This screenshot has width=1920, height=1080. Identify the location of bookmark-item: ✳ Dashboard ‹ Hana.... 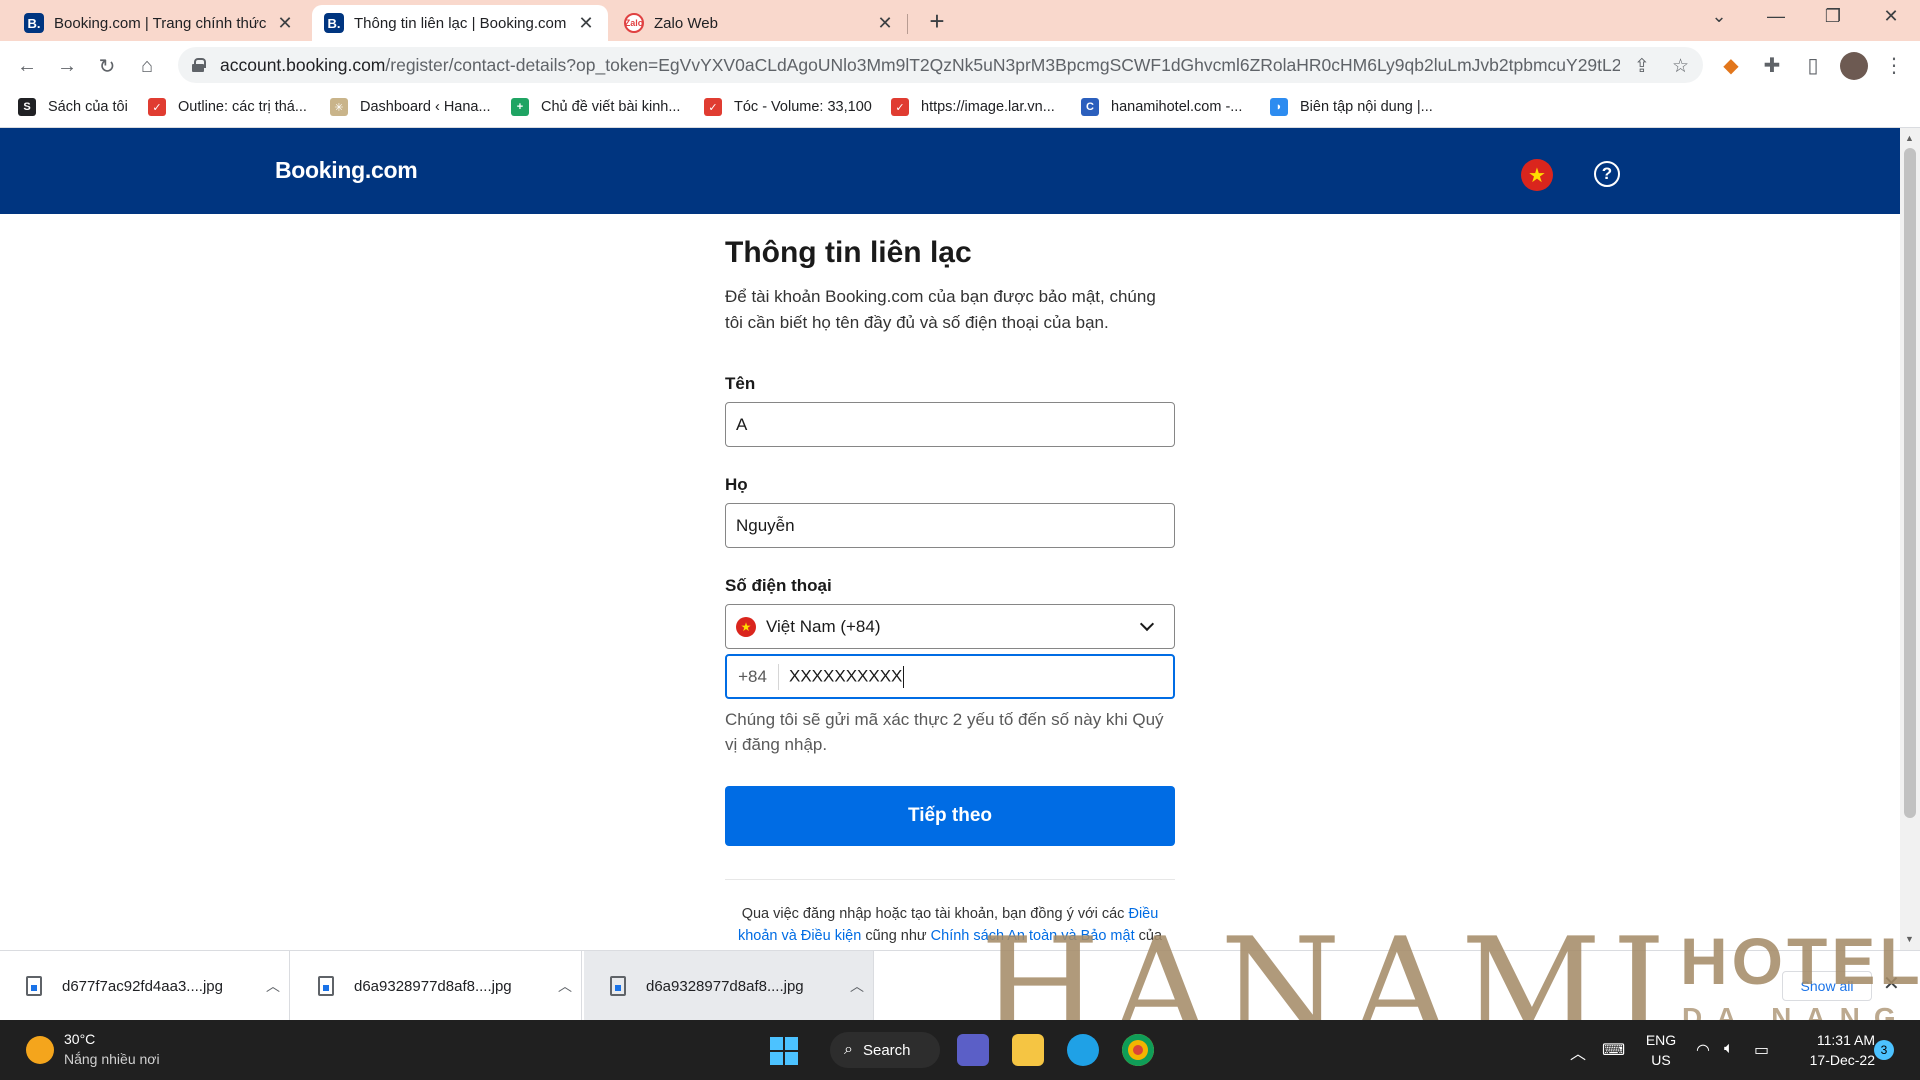
(410, 107).